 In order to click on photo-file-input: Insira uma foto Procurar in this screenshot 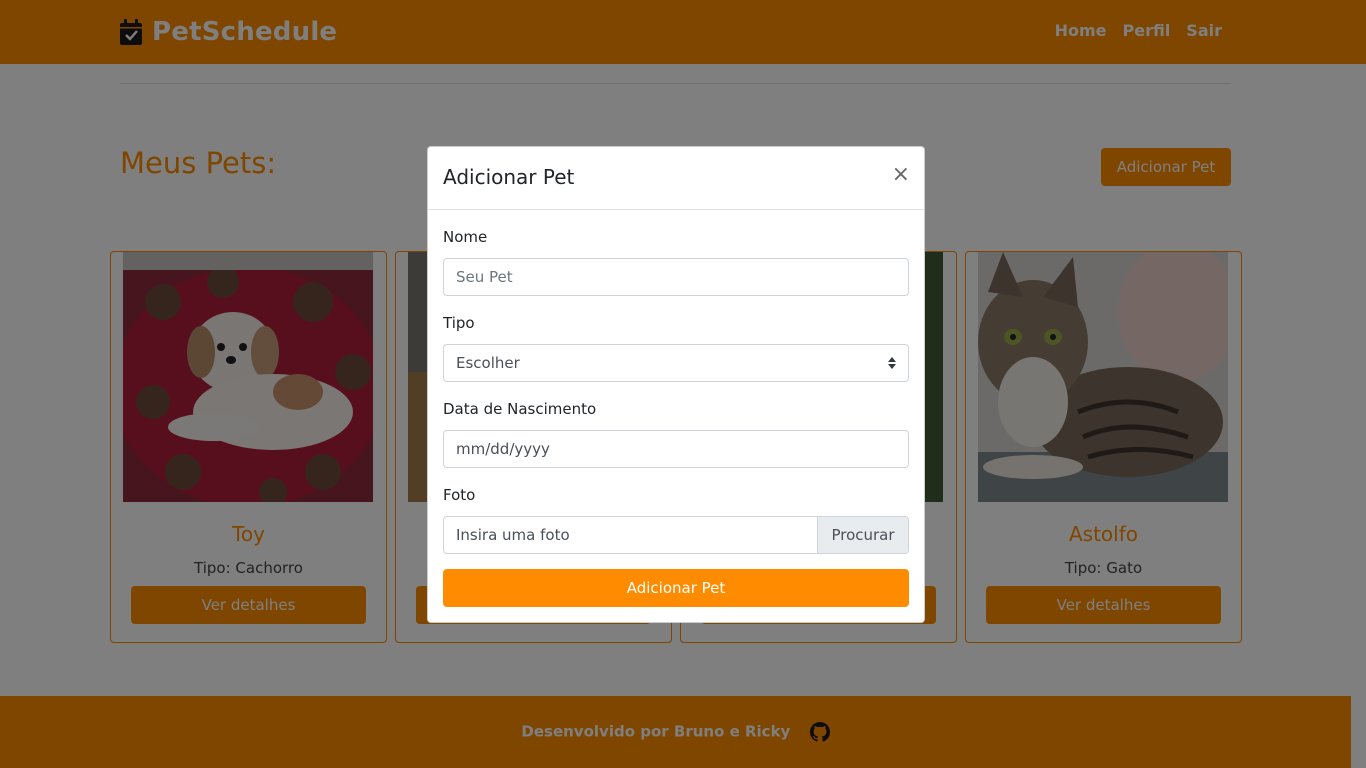, I will do `click(676, 535)`.